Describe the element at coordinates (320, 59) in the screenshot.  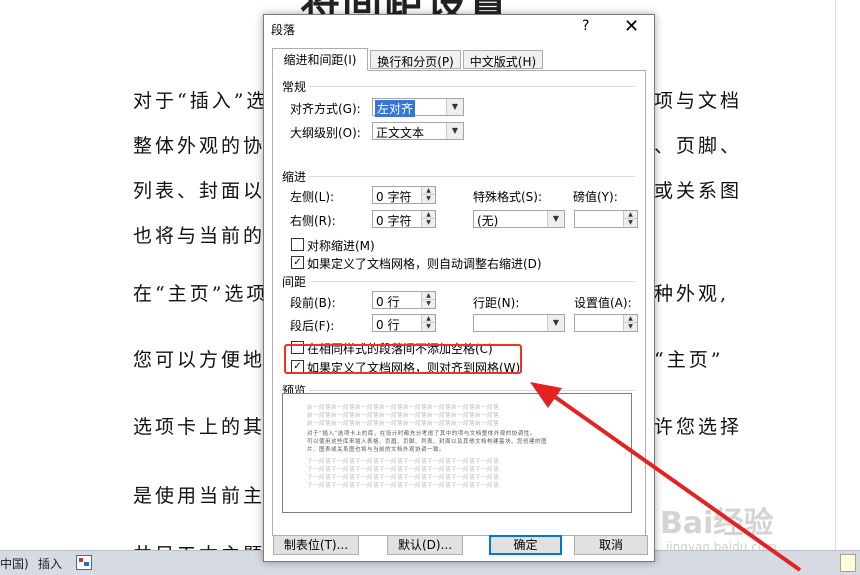
I see `tab-indents-spacing: 缩进和间距(I)` at that location.